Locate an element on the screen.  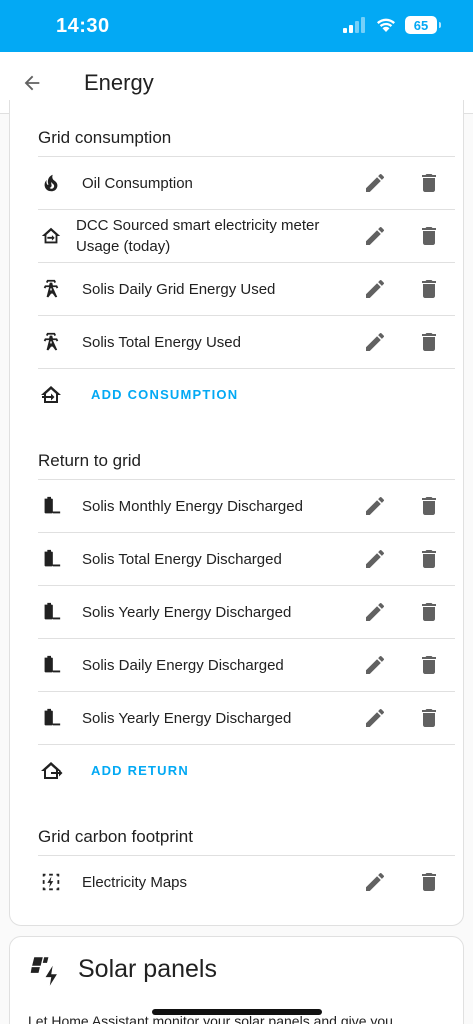
item-label: Solis Daily Energy Discharged is located at coordinates (183, 665).